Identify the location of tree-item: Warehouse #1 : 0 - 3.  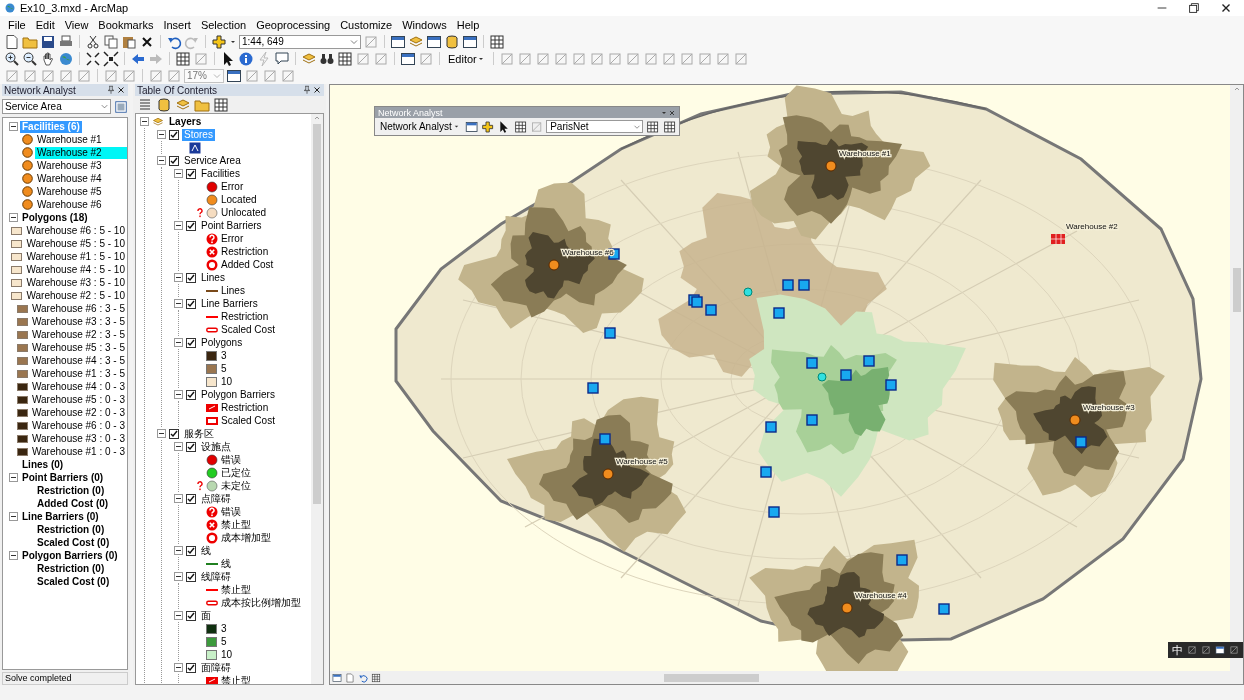
(78, 451).